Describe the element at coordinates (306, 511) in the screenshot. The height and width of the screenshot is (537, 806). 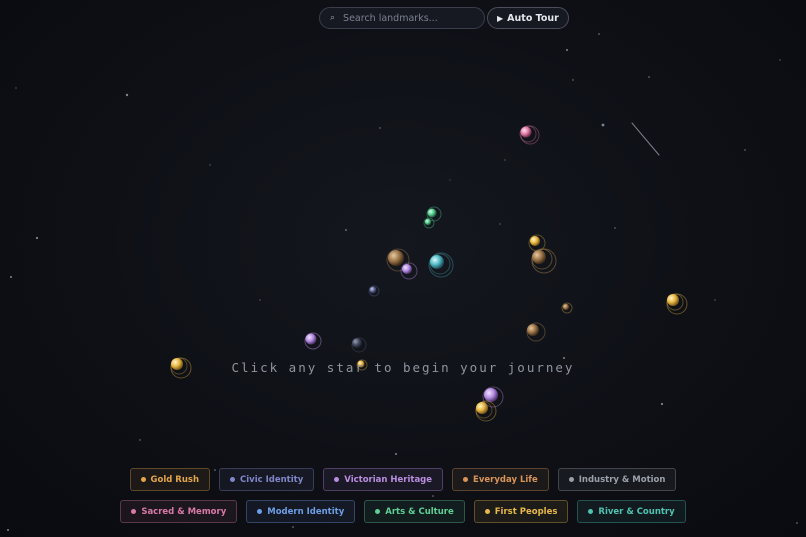
I see `category-label: Modern Identity` at that location.